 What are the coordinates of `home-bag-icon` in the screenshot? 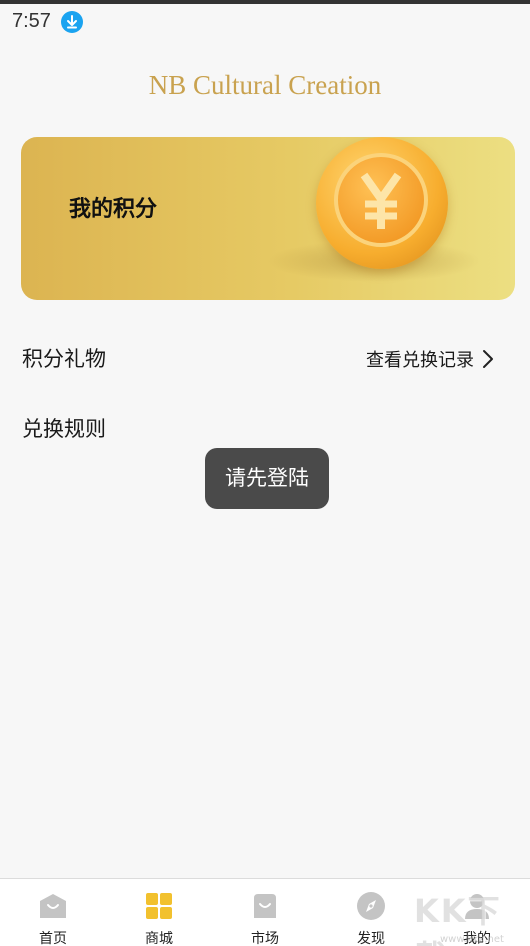 It's located at (53, 906).